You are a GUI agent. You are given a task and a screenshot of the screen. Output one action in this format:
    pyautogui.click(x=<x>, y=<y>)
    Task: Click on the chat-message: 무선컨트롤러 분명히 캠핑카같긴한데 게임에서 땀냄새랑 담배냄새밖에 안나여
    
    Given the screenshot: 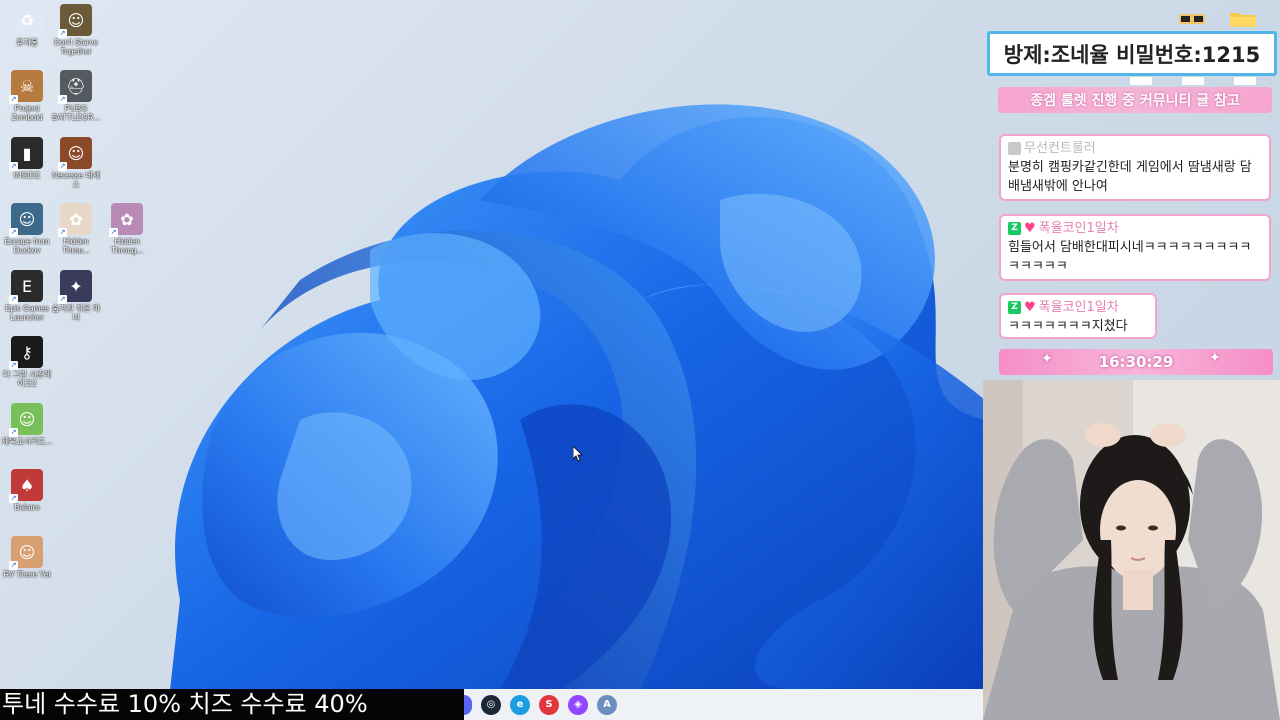 What is the action you would take?
    pyautogui.click(x=1135, y=167)
    